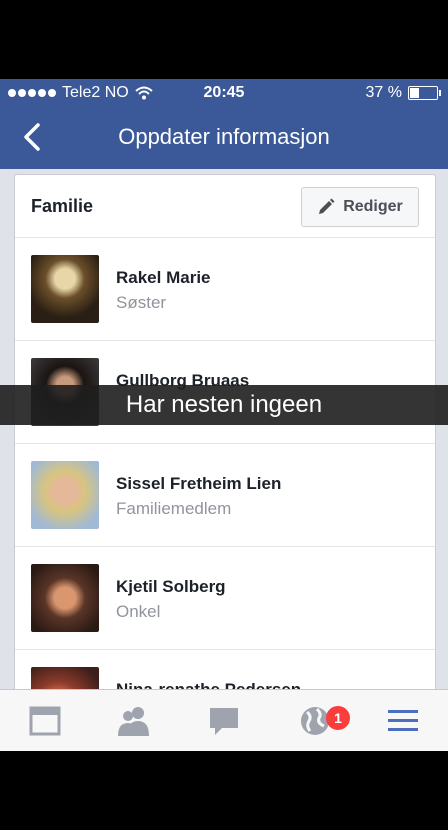 This screenshot has width=448, height=830. I want to click on member-relation: Familiemedlem, so click(174, 508).